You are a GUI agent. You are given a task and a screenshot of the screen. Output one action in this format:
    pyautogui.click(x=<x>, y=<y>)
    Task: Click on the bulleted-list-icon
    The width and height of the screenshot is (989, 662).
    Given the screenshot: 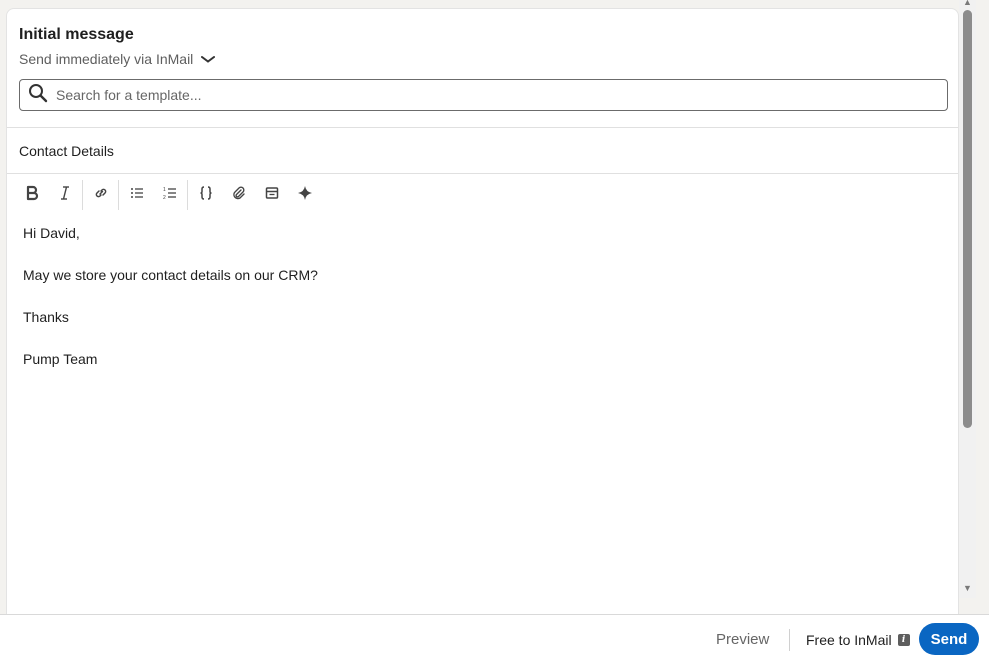 What is the action you would take?
    pyautogui.click(x=137, y=195)
    